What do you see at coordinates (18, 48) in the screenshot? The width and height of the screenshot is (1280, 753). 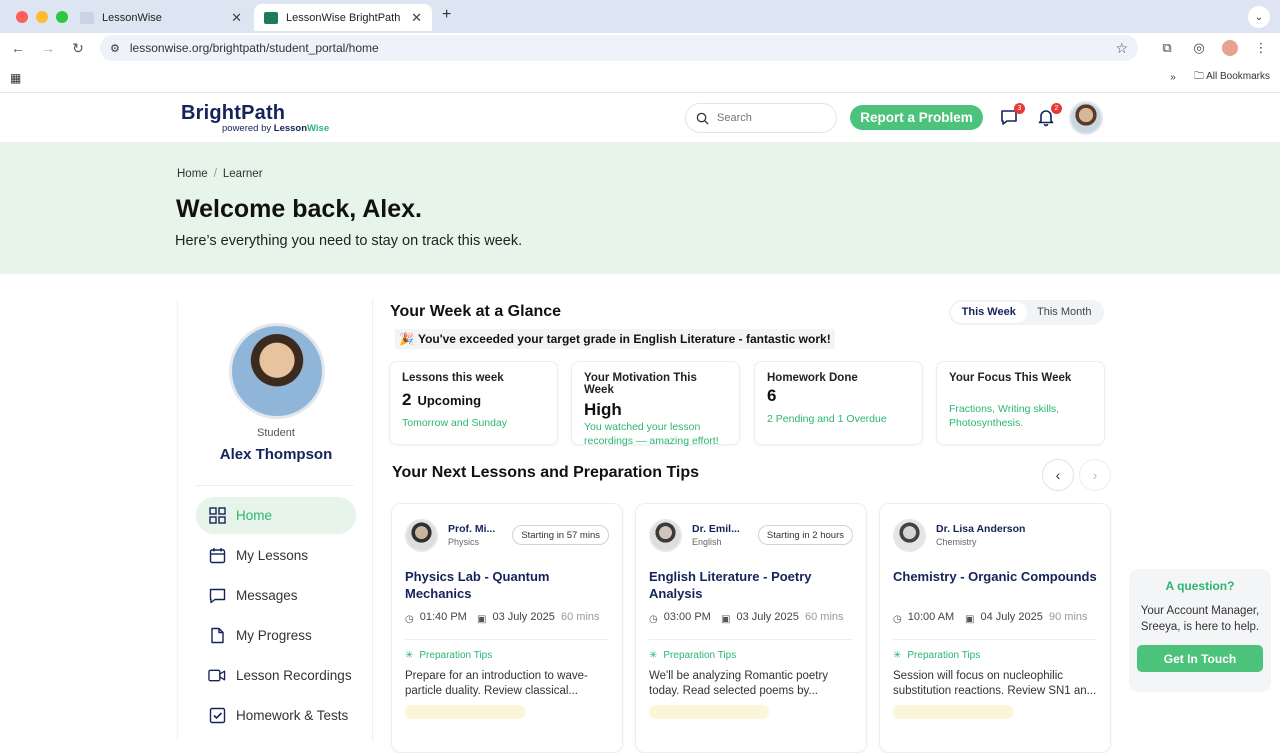 I see `back-icon: ←` at bounding box center [18, 48].